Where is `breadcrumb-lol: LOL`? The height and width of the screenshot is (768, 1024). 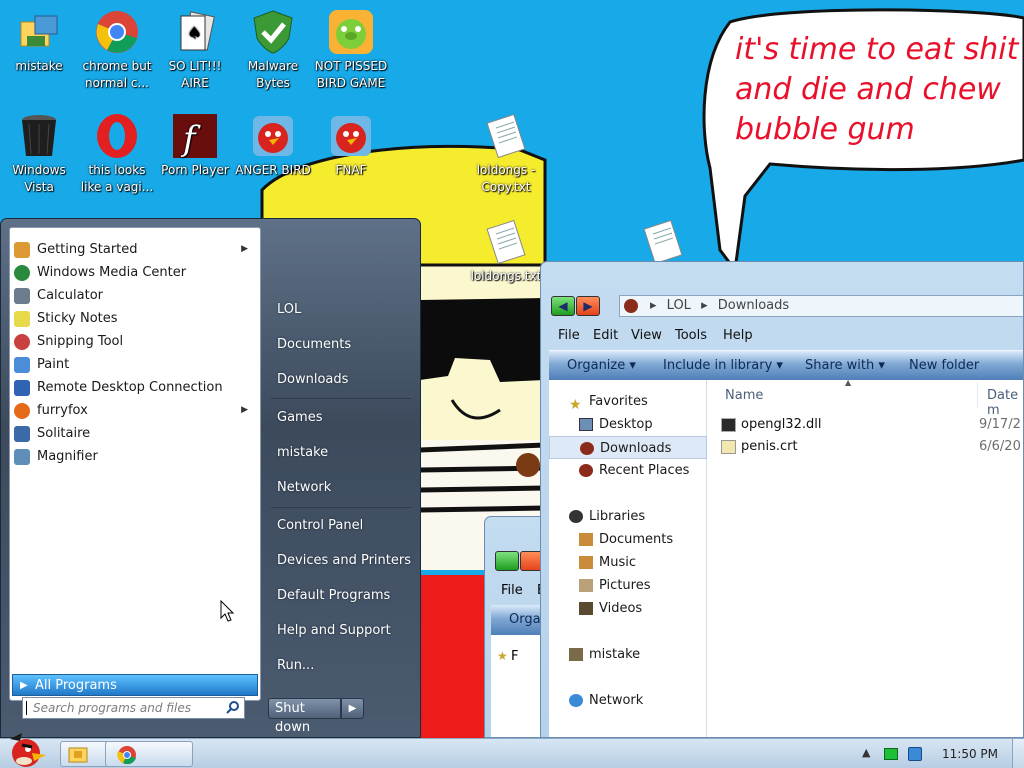
breadcrumb-lol: LOL is located at coordinates (679, 305).